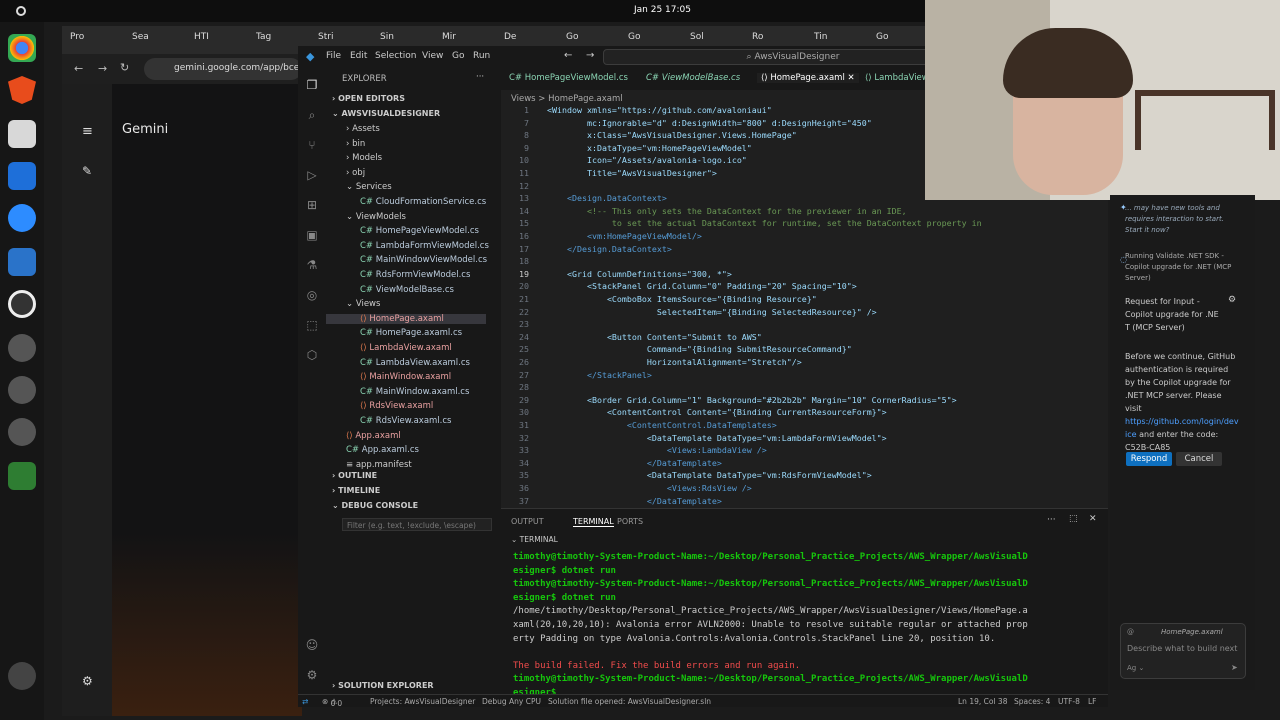 This screenshot has width=1280, height=720. Describe the element at coordinates (99, 41) in the screenshot. I see `browser-tab: Pro` at that location.